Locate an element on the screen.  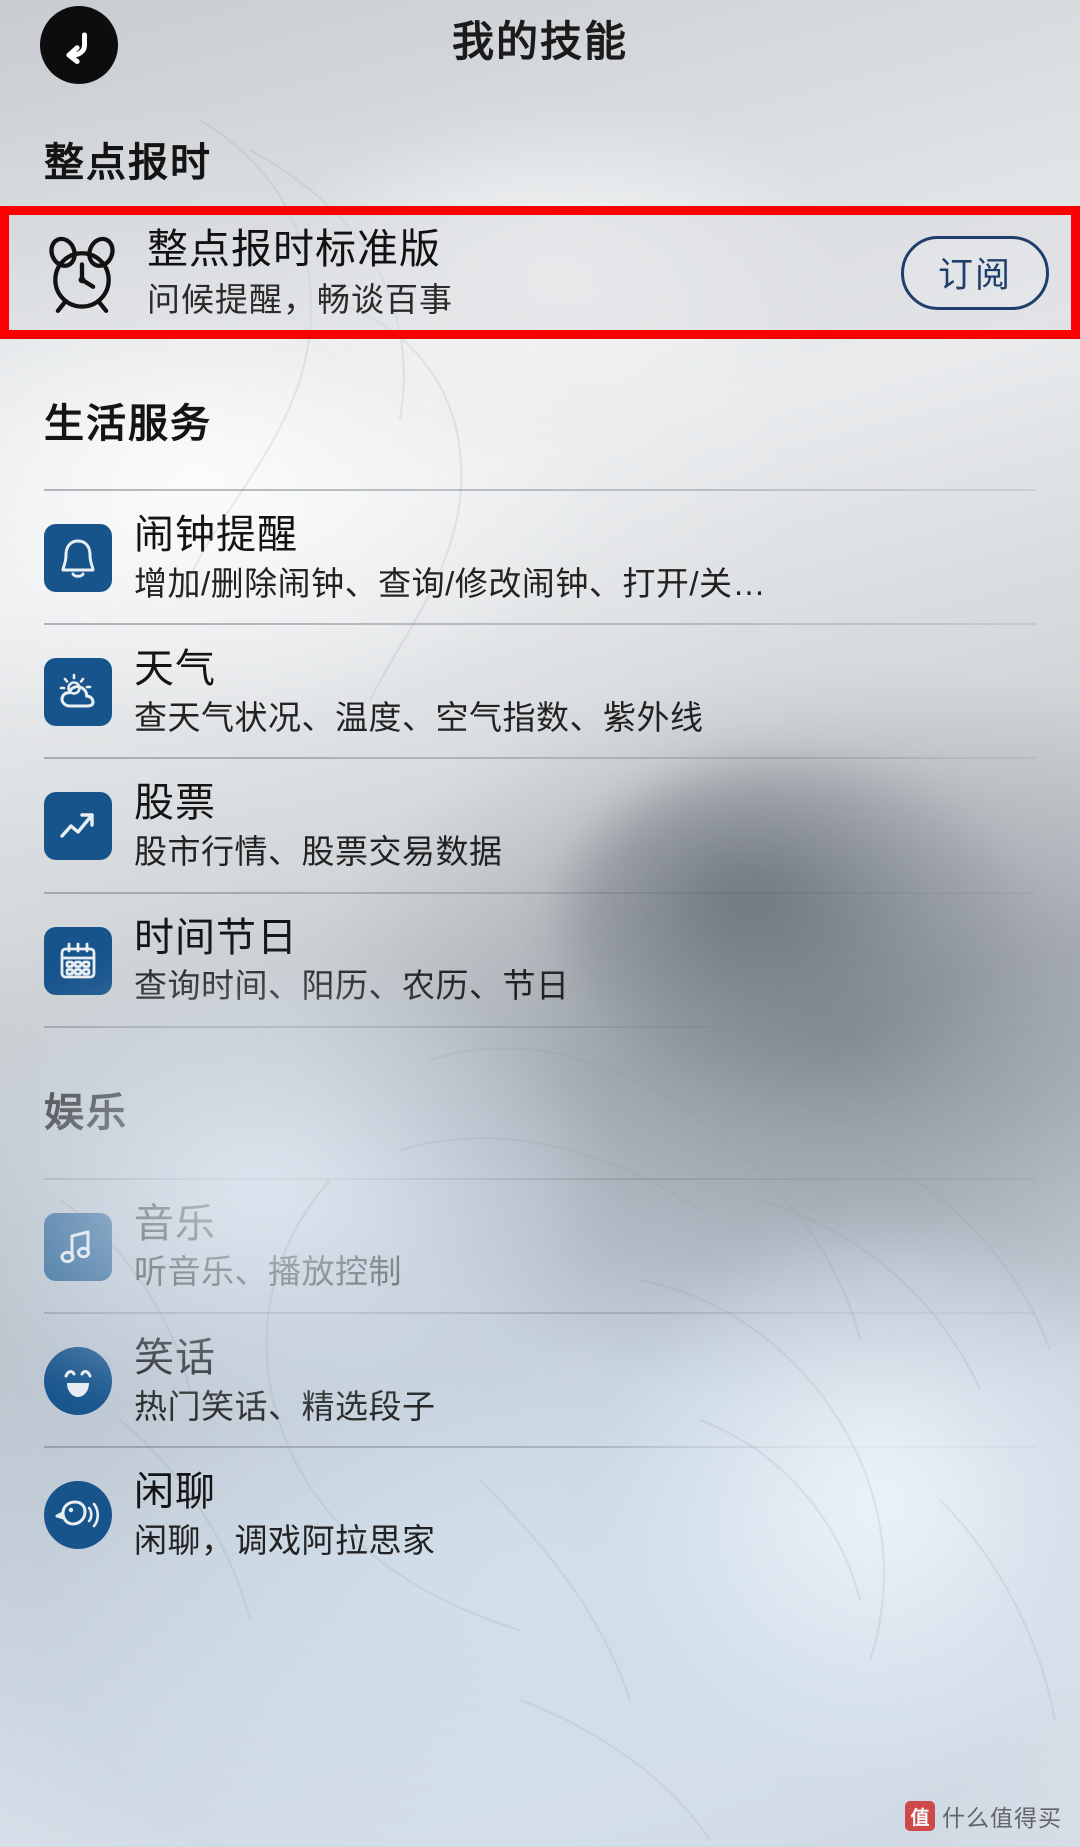
featured-skill-card: 整点报时标准版 问候提醒，畅谈百事 订阅 is located at coordinates (540, 272).